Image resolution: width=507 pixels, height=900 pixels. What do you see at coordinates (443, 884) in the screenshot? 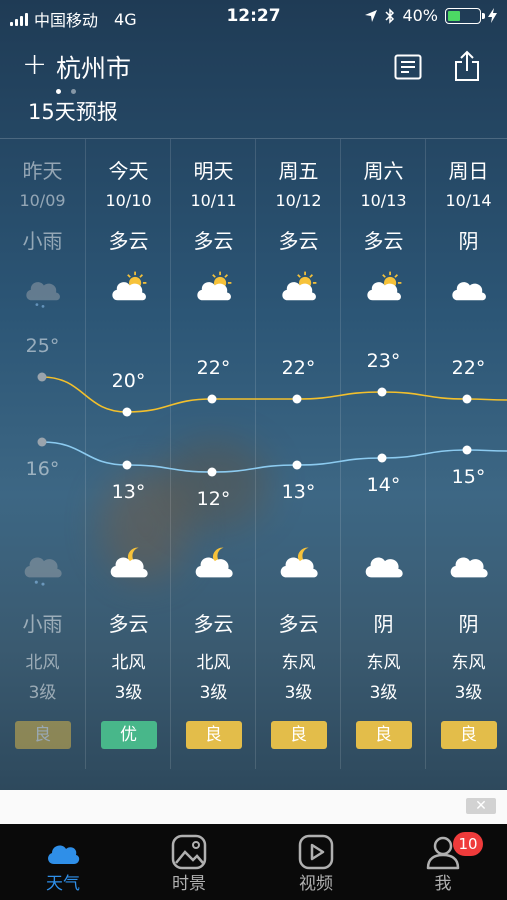
I see `tab-label: 我` at bounding box center [443, 884].